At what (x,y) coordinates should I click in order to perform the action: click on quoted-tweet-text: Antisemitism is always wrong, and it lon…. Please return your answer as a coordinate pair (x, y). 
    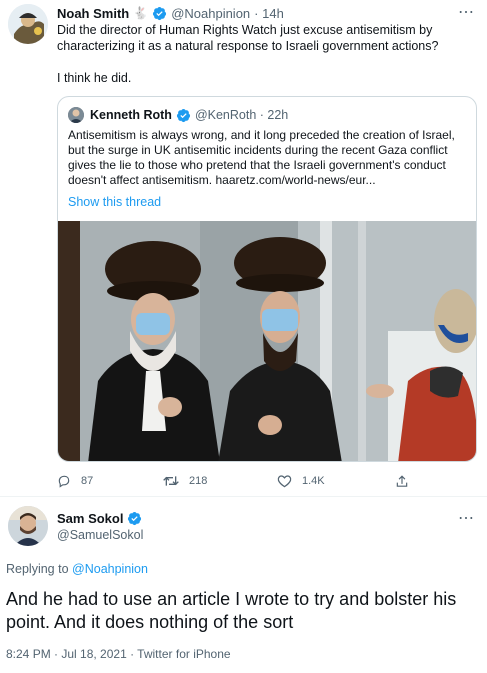
    Looking at the image, I should click on (261, 157).